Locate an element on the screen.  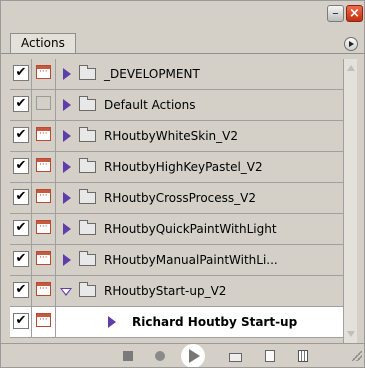
action-set-name: RHoutbyWhiteSkin_V2 is located at coordinates (171, 136).